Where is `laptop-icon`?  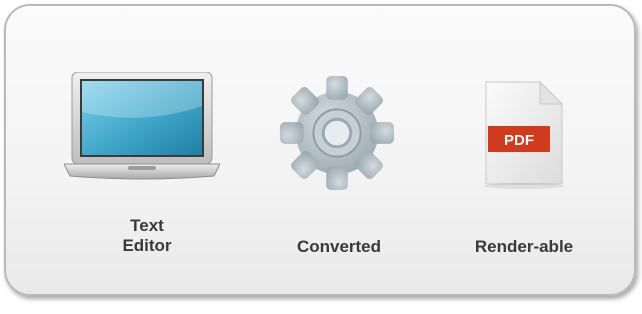 laptop-icon is located at coordinates (142, 126).